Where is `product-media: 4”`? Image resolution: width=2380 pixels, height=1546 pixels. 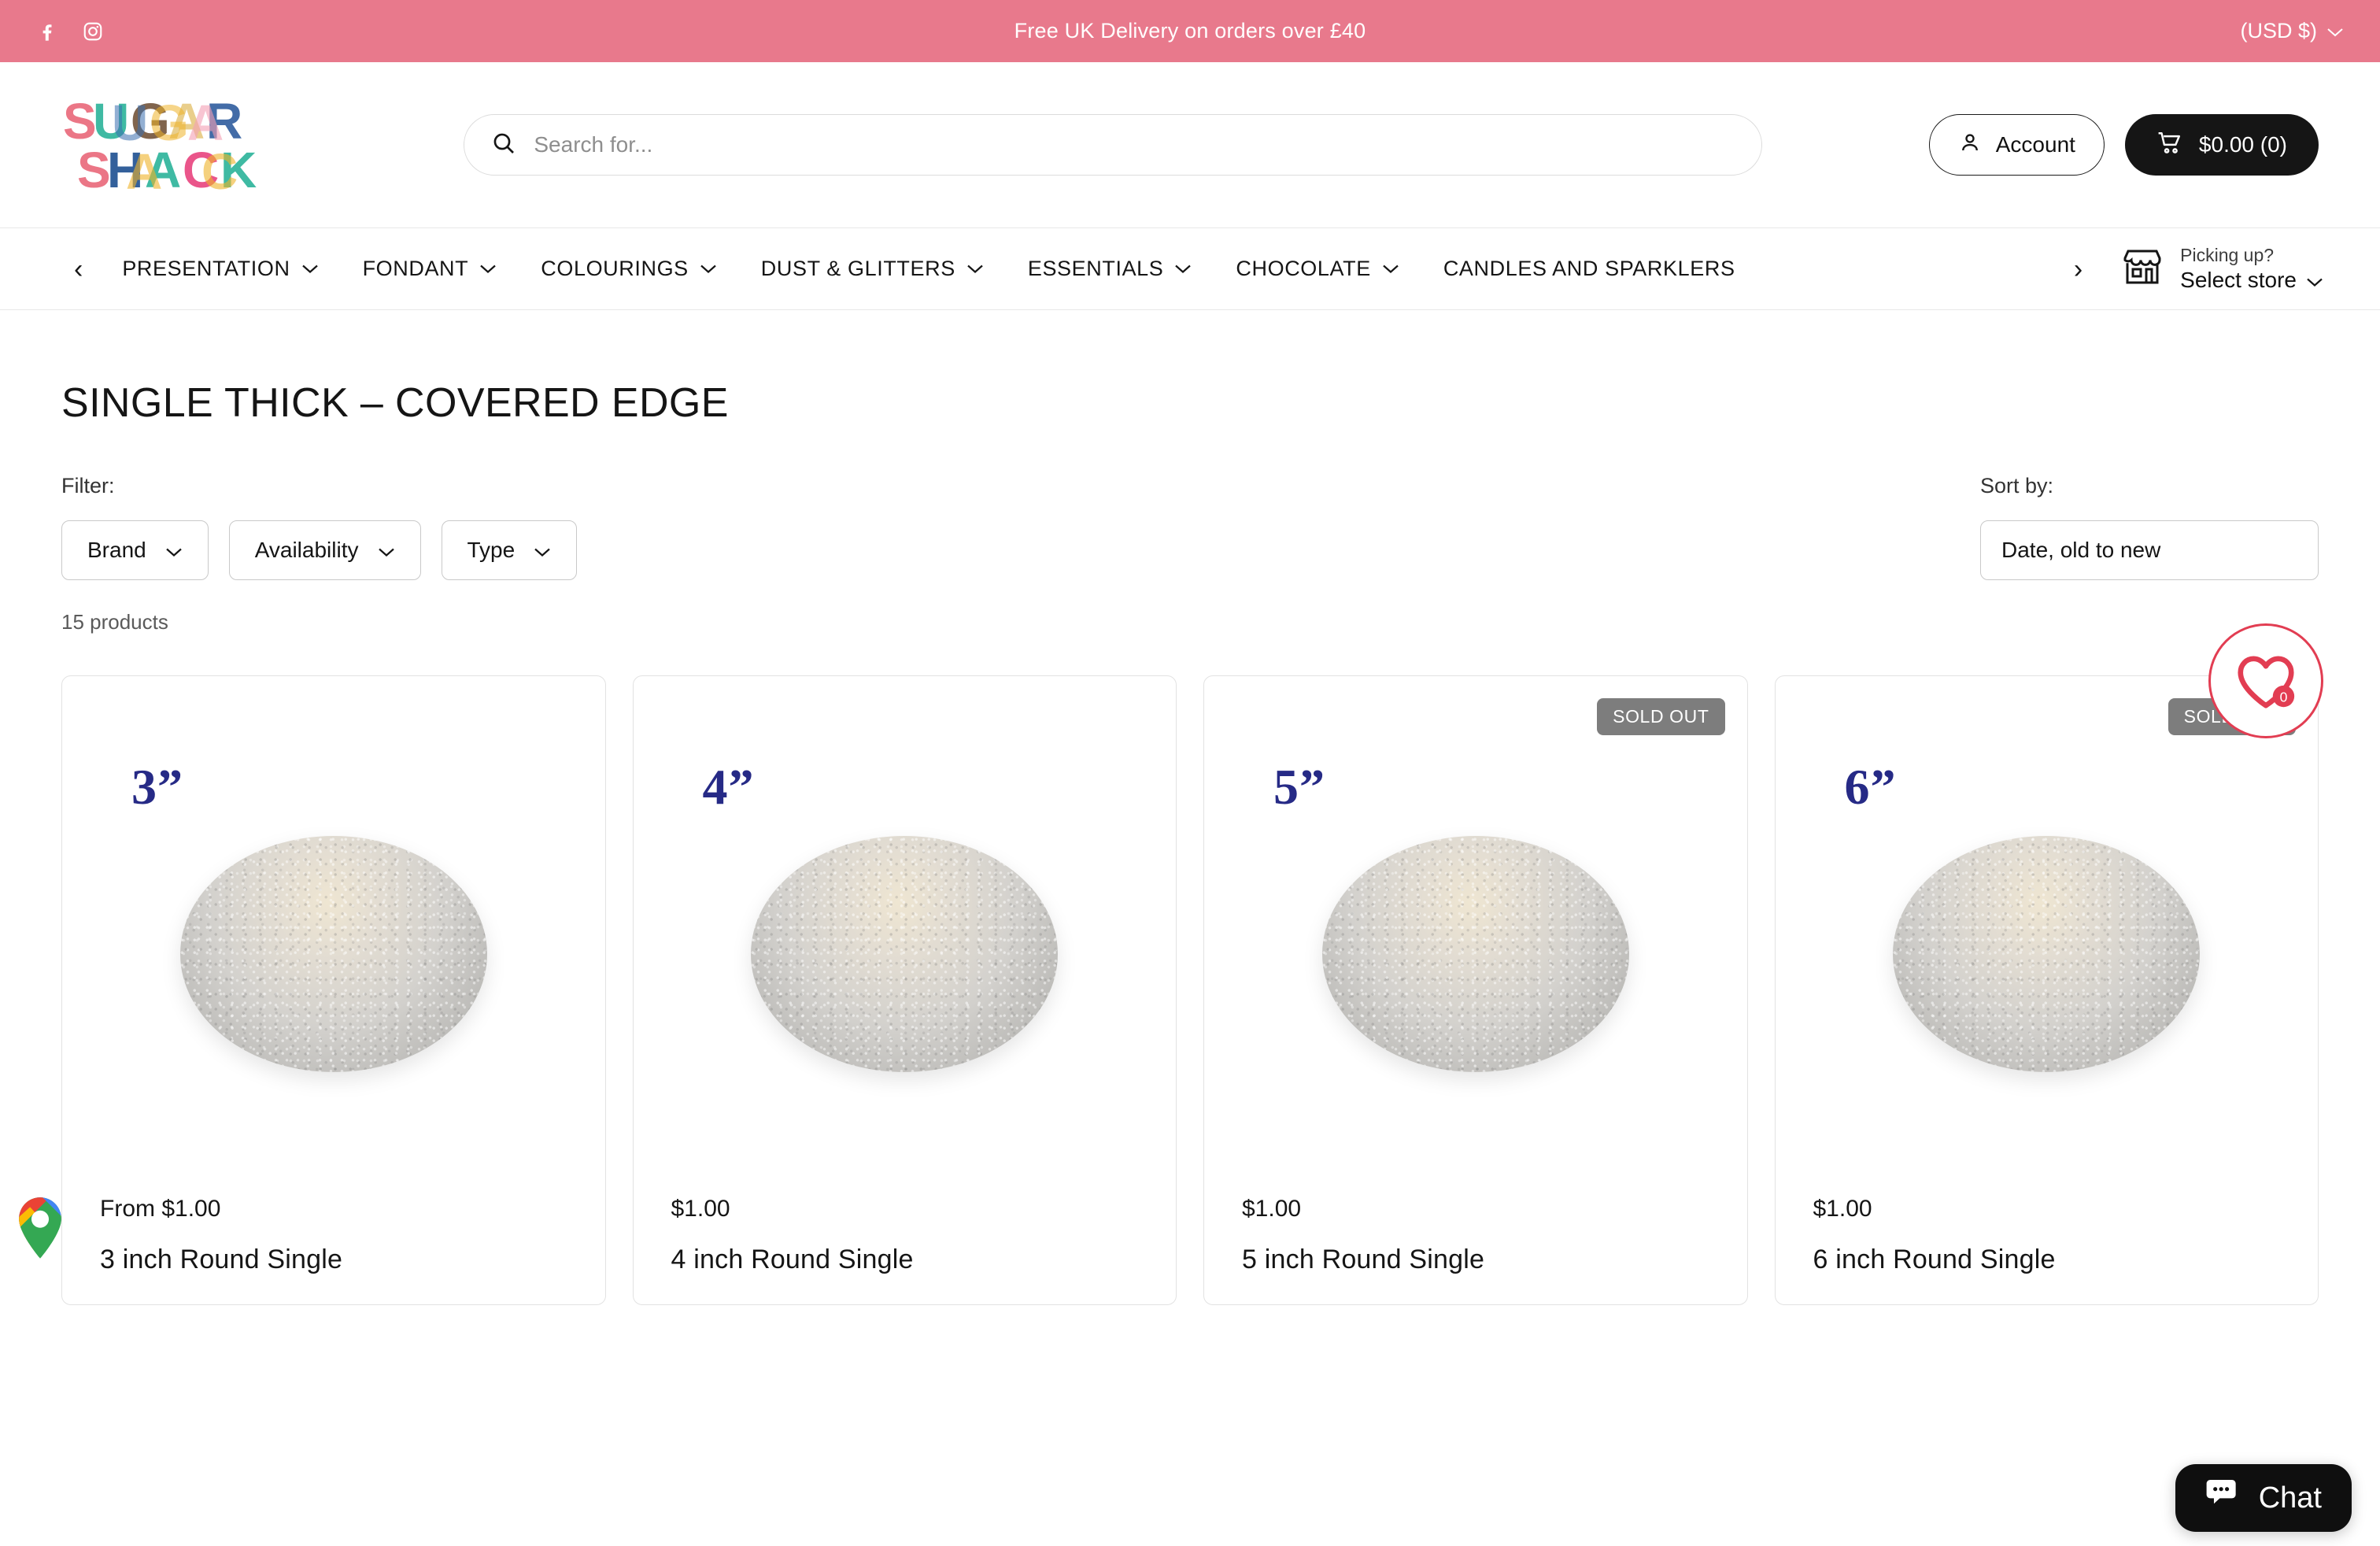
product-media: 4” is located at coordinates (905, 936).